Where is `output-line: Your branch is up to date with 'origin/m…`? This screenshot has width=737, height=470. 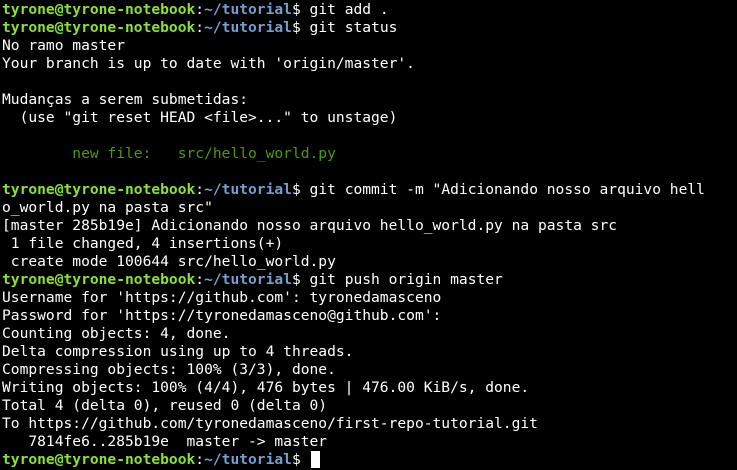 output-line: Your branch is up to date with 'origin/m… is located at coordinates (369, 64).